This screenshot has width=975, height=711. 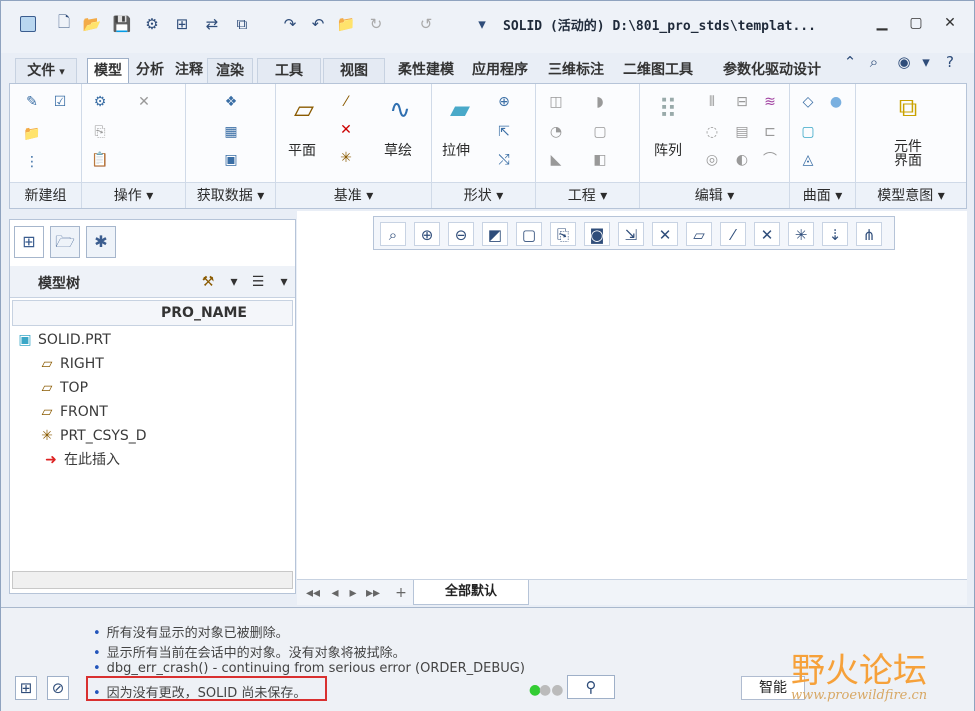 I want to click on plane-label: 平面, so click(x=302, y=150).